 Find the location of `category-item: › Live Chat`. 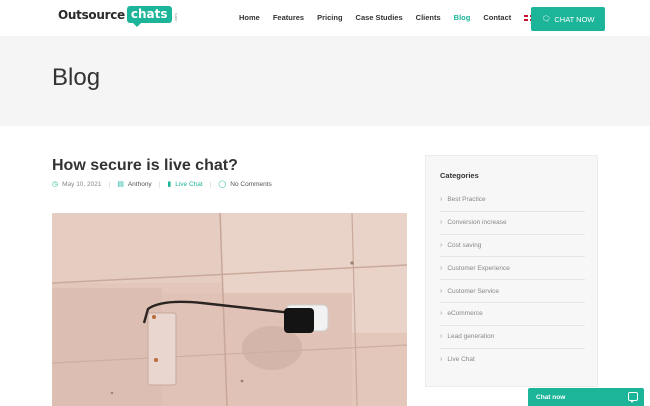

category-item: › Live Chat is located at coordinates (512, 360).